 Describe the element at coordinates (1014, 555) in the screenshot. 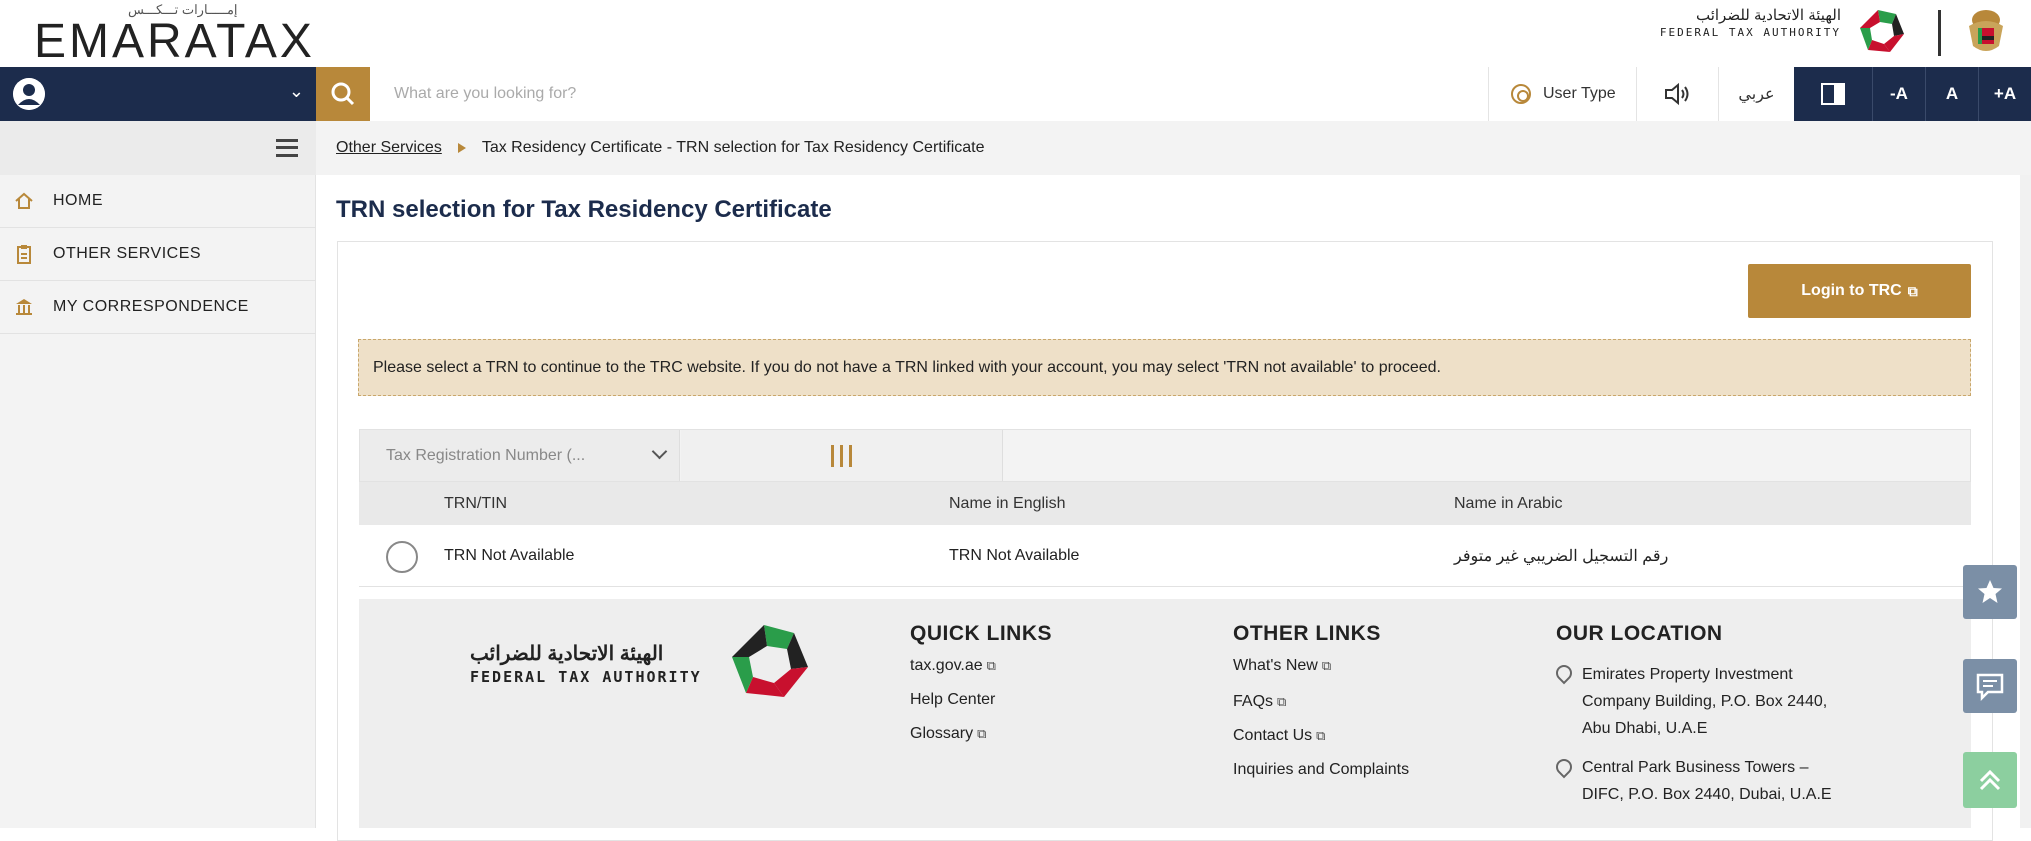

I see `cell-name-english: TRN Not Available` at that location.